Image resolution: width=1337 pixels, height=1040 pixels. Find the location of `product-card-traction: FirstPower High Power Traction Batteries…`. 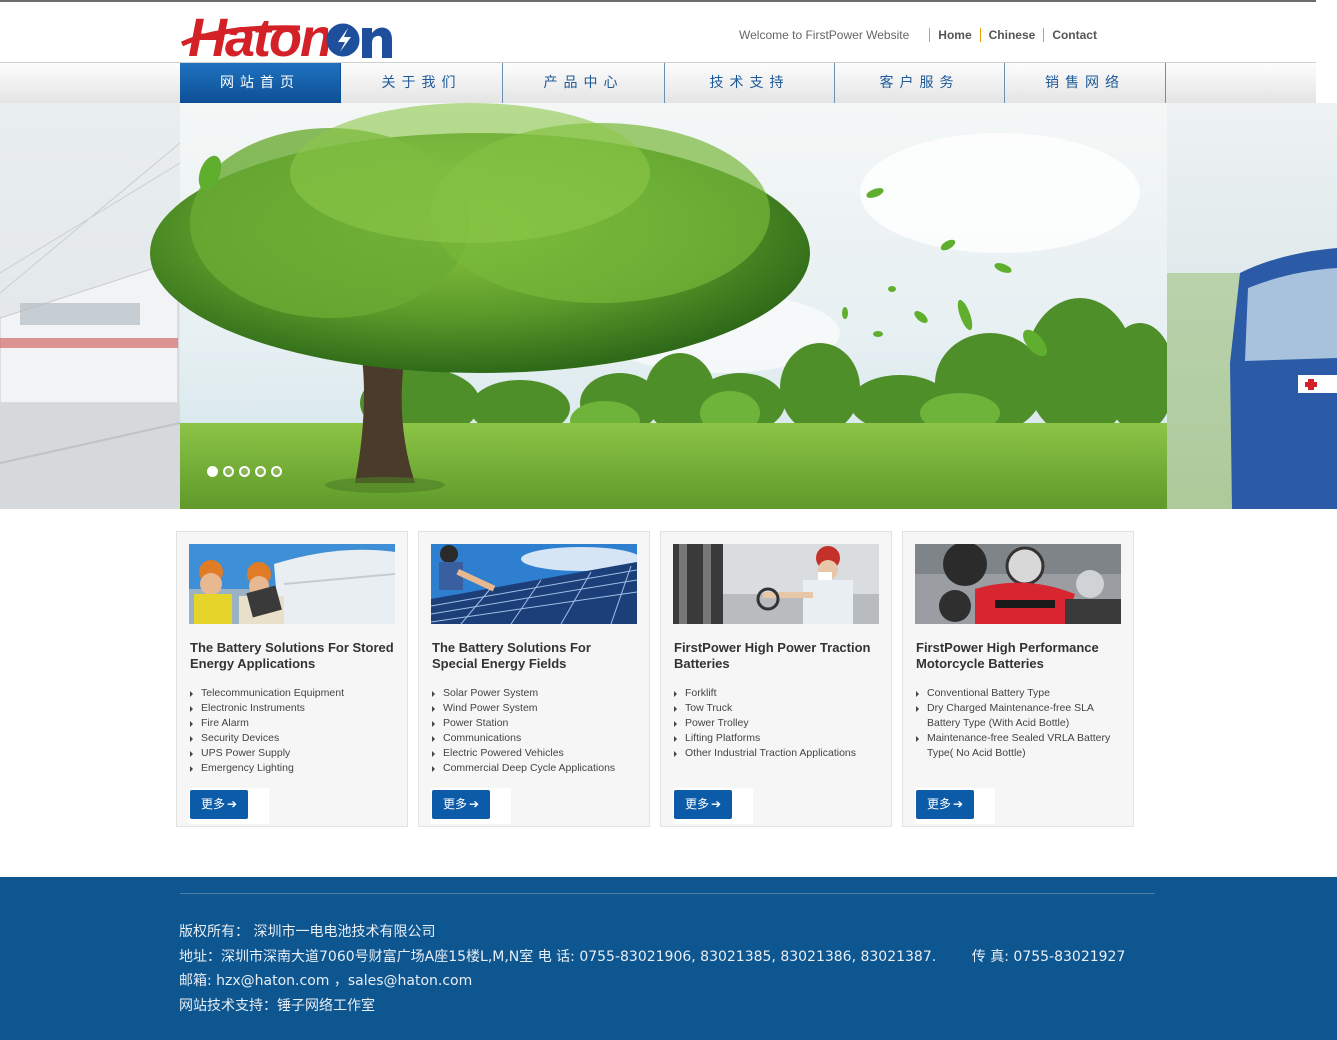

product-card-traction: FirstPower High Power Traction Batteries… is located at coordinates (776, 679).